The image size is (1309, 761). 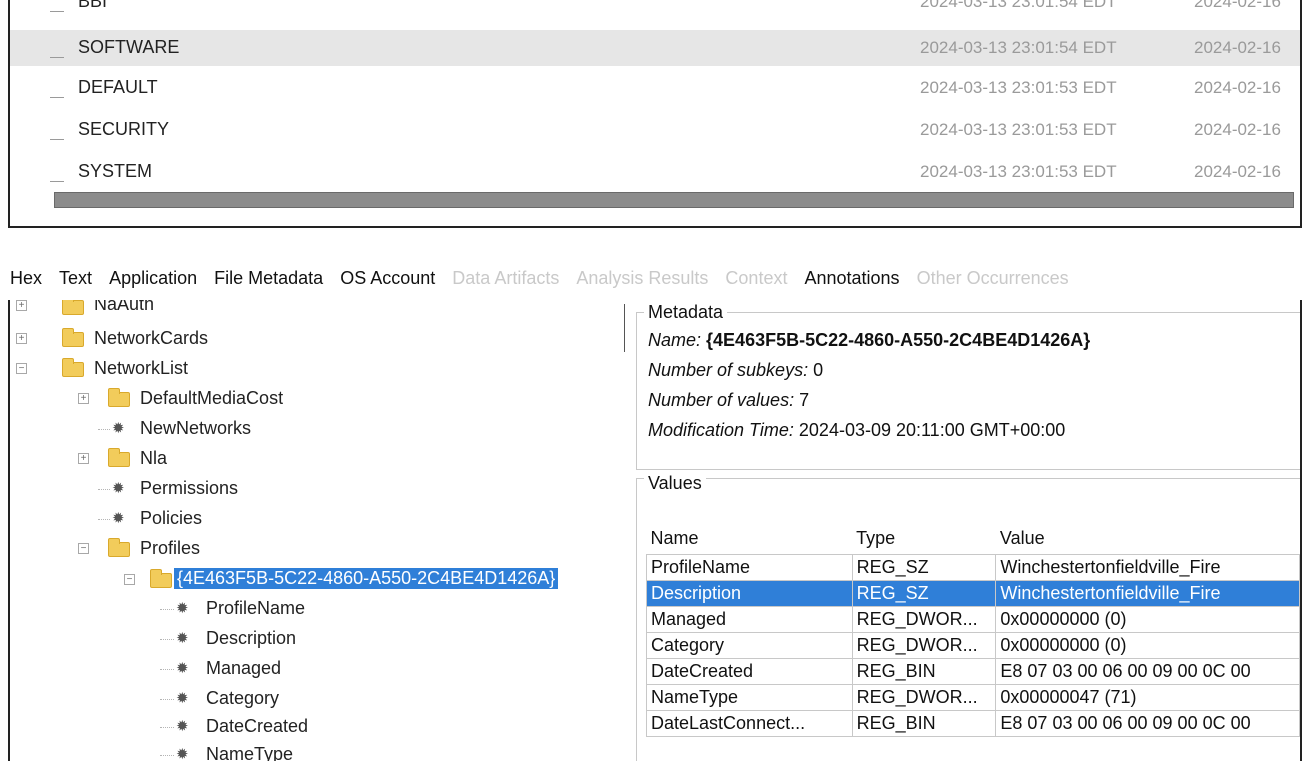 What do you see at coordinates (141, 368) in the screenshot?
I see `tree-label: NetworkList` at bounding box center [141, 368].